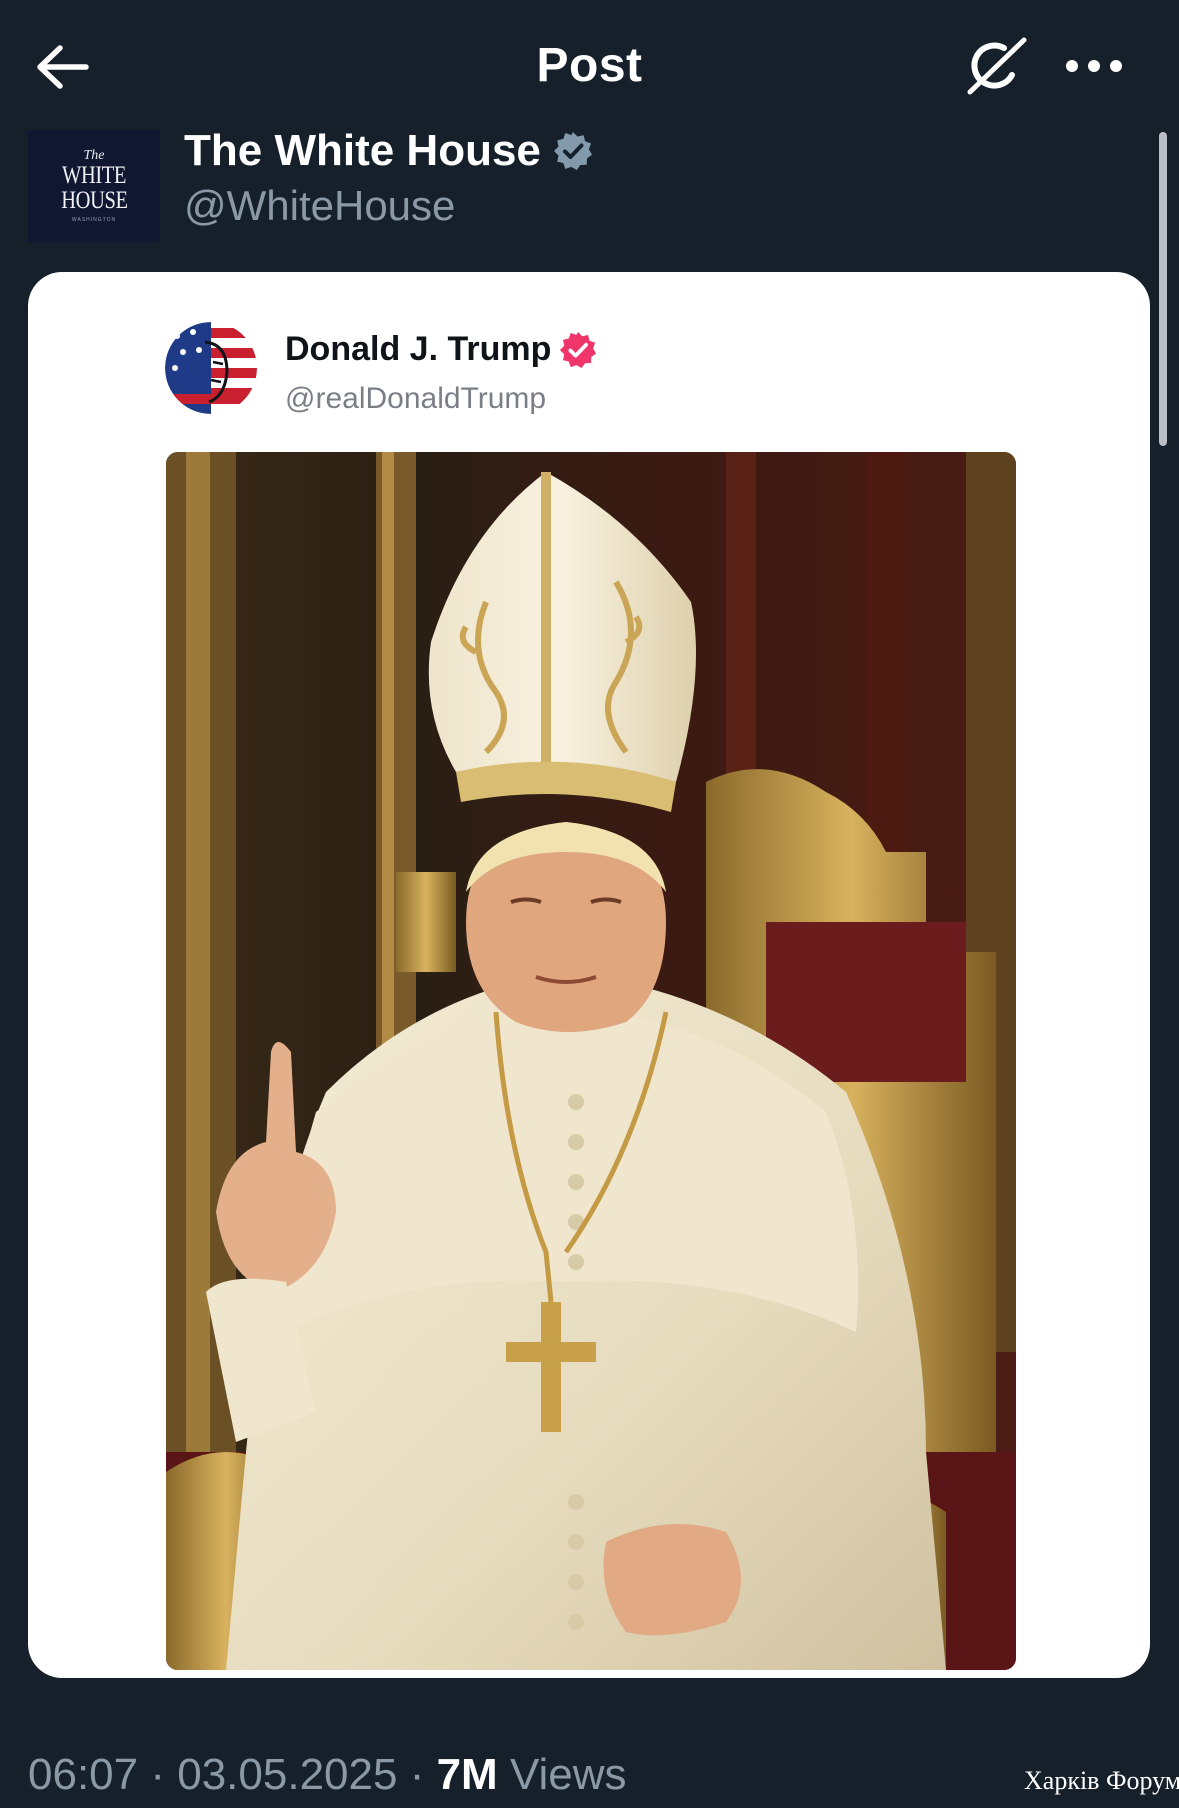 This screenshot has height=1808, width=1179. Describe the element at coordinates (1101, 1780) in the screenshot. I see `watermark: Харків Форум` at that location.